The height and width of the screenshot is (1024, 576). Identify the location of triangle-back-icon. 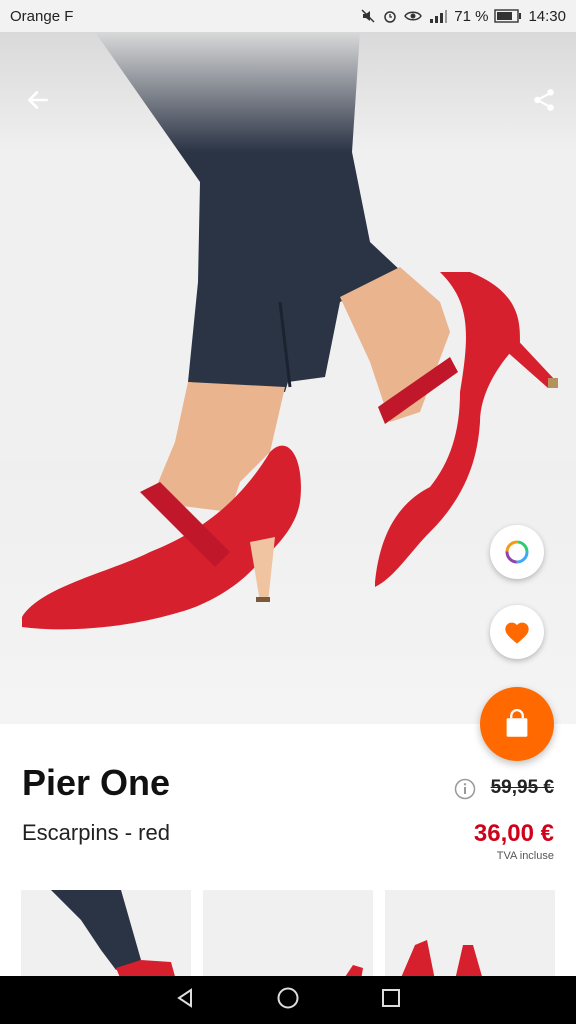
(184, 997).